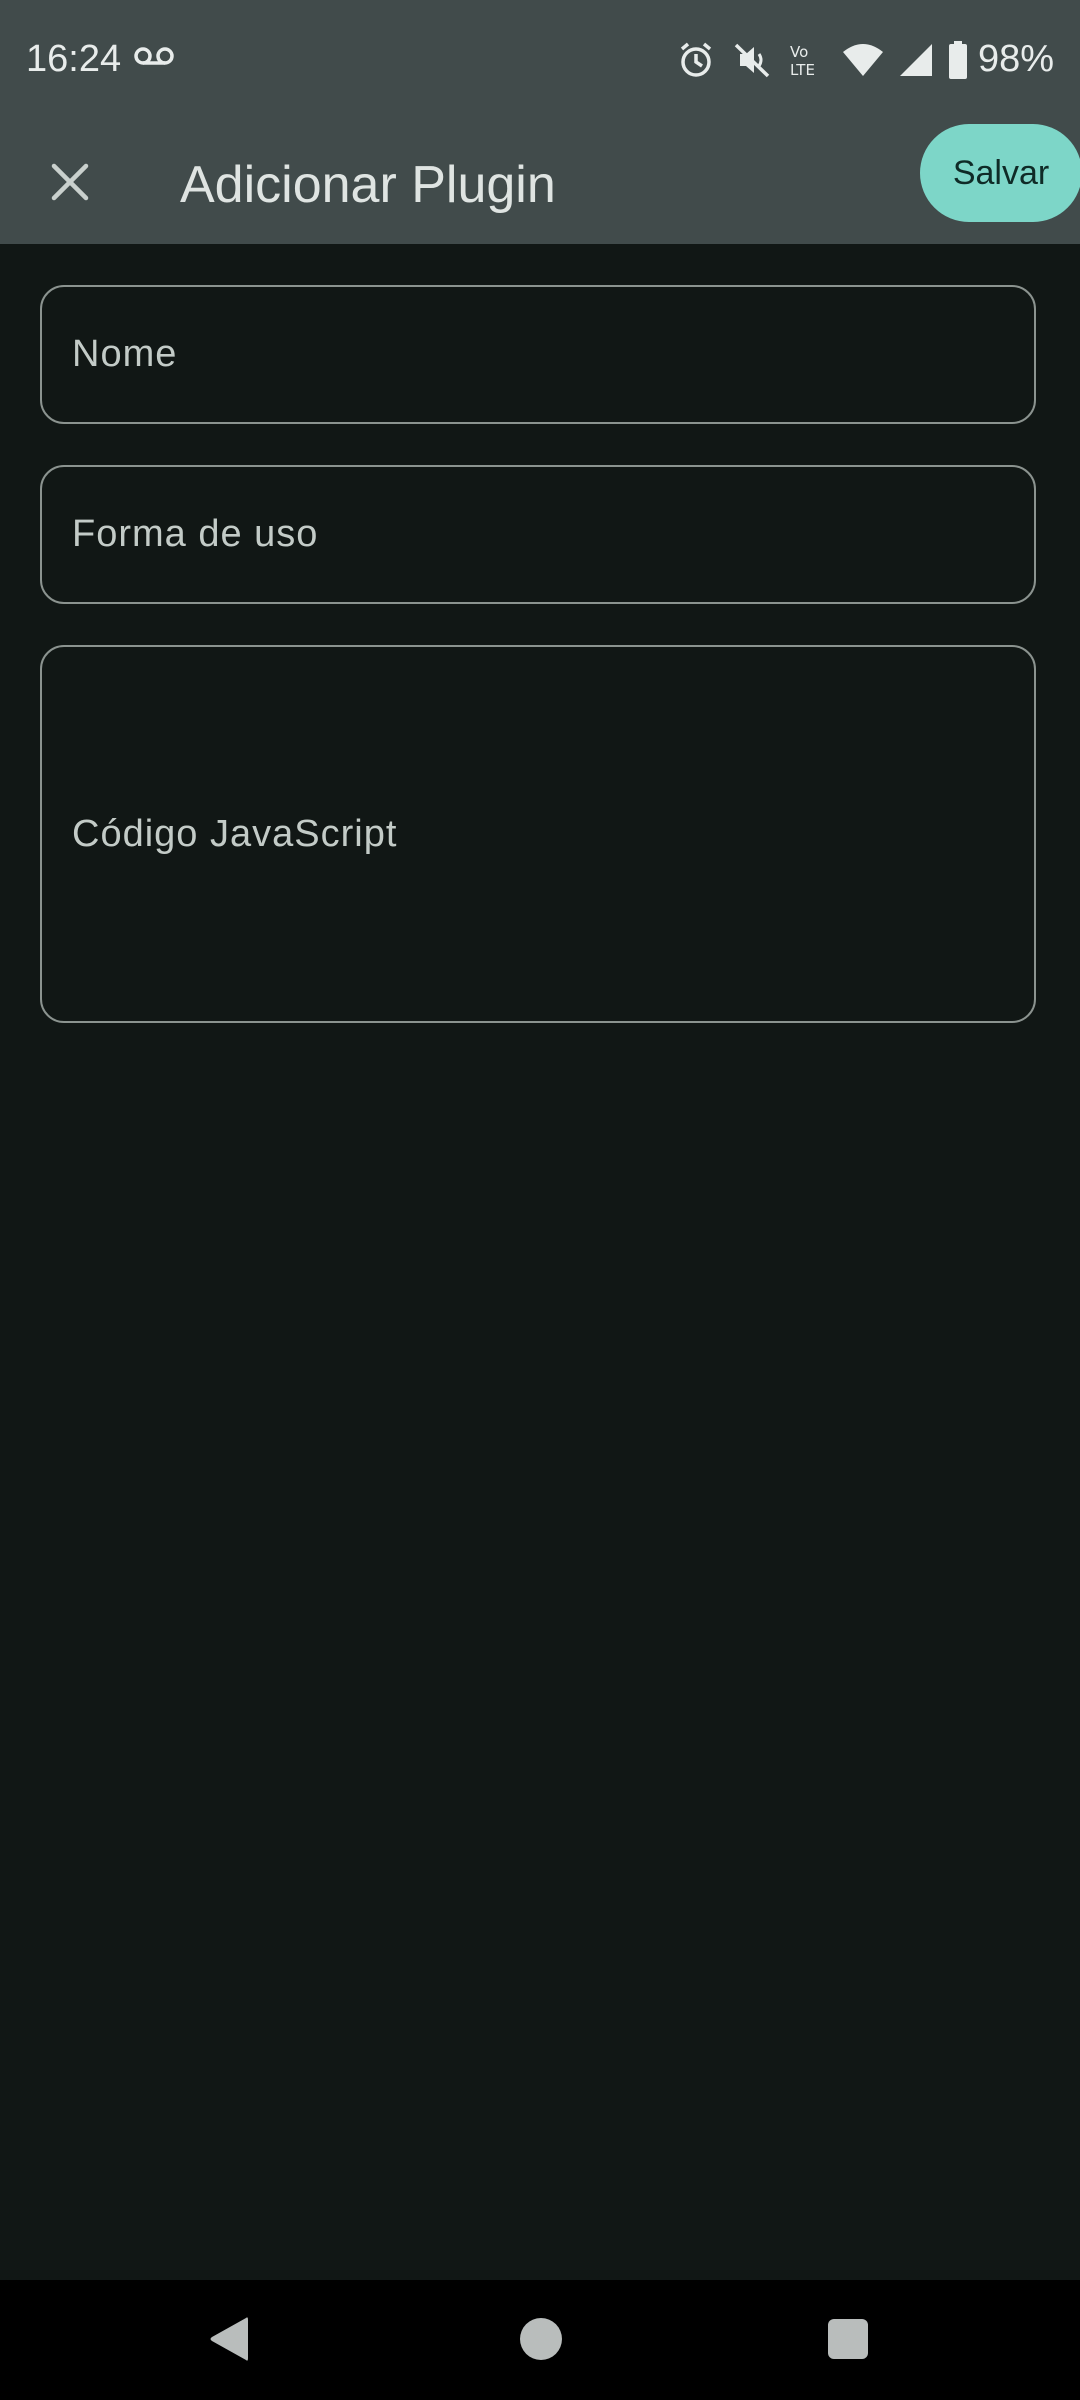 This screenshot has height=2400, width=1080. What do you see at coordinates (752, 60) in the screenshot?
I see `vibrate-off-icon` at bounding box center [752, 60].